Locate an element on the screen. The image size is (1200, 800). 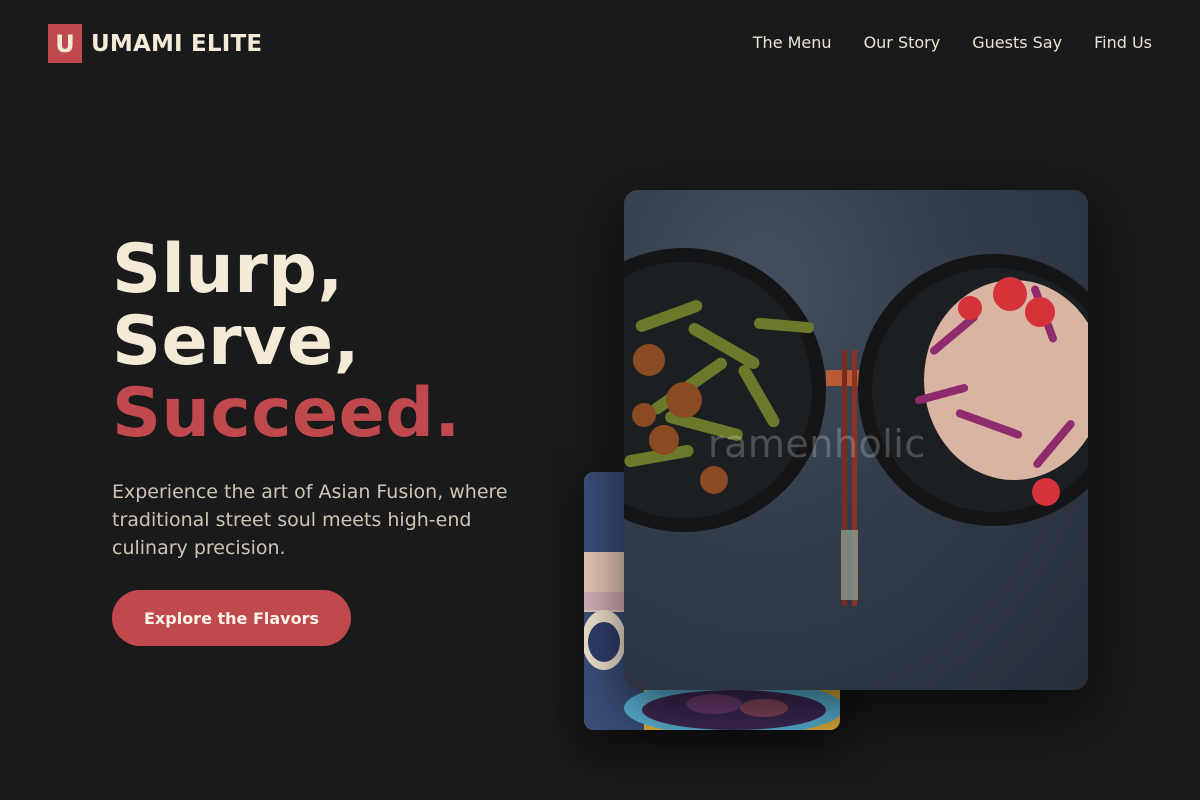
main-nav: The Menu Our Story Guests Say Find Us is located at coordinates (952, 42).